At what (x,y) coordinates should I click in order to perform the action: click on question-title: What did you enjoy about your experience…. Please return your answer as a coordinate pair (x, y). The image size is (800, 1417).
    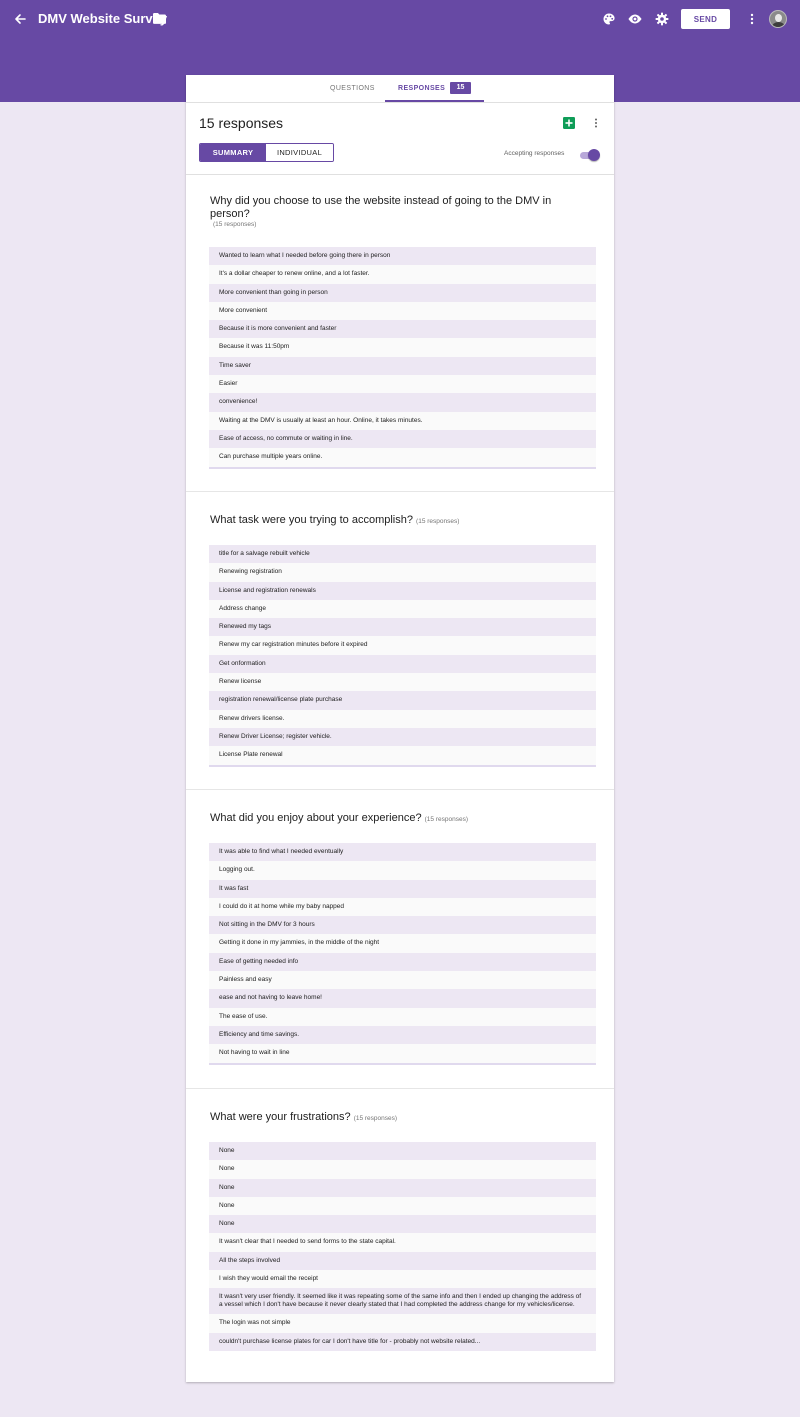
    Looking at the image, I should click on (316, 818).